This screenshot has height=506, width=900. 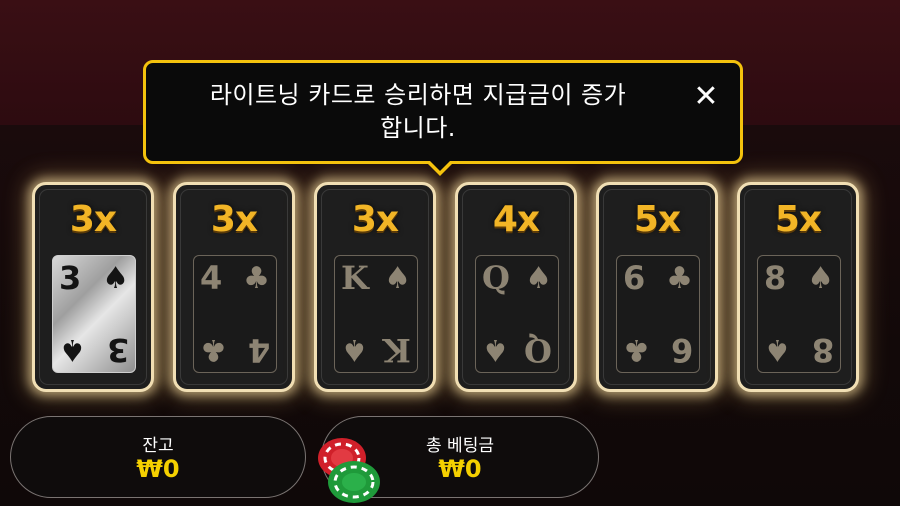 I want to click on lightning-card-2: 3x 4 ♣ ♣ 4, so click(x=234, y=287).